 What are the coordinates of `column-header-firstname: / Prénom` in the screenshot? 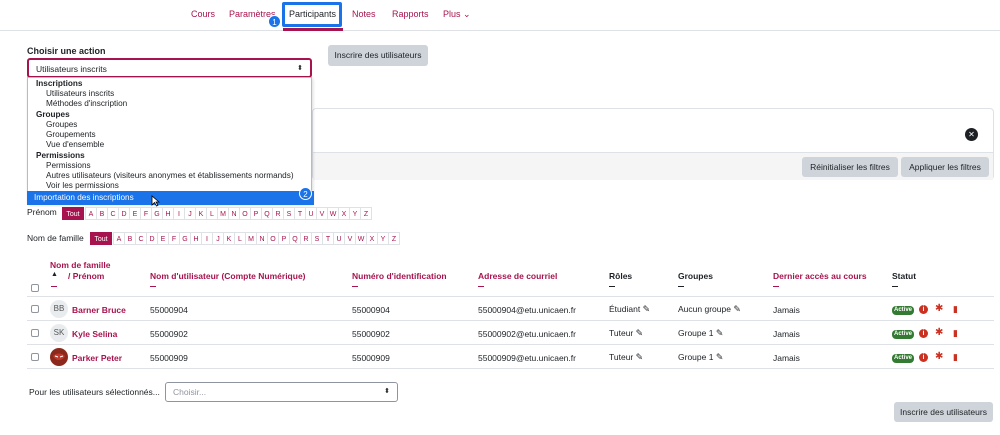 It's located at (86, 276).